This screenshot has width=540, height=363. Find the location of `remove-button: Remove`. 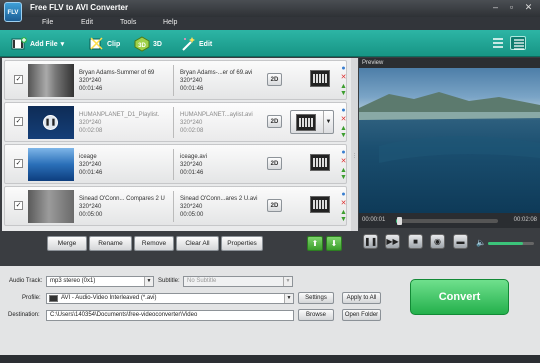

remove-button: Remove is located at coordinates (154, 243).